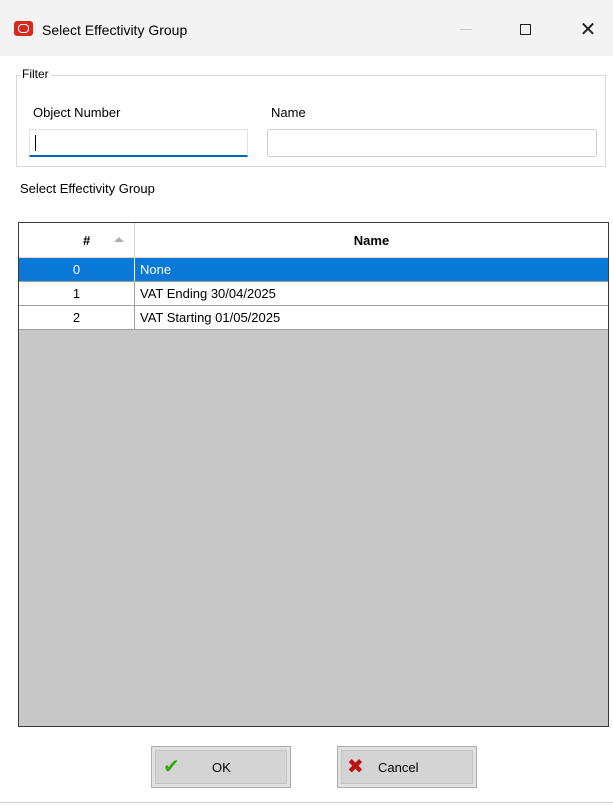 The width and height of the screenshot is (613, 805). I want to click on object-number-input, so click(138, 143).